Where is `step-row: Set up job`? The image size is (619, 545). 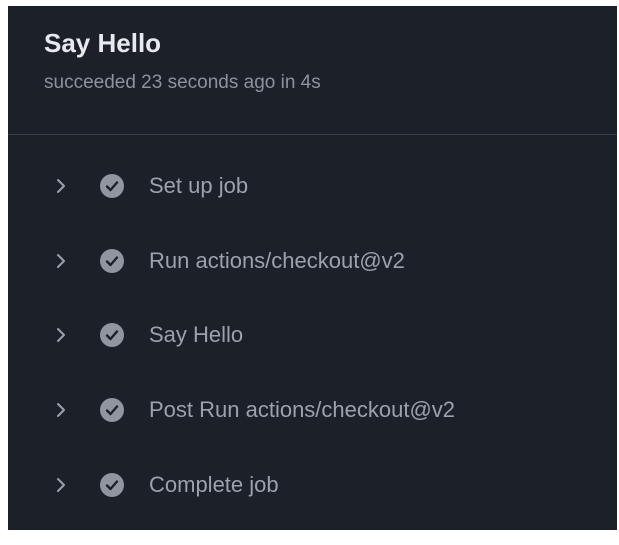 step-row: Set up job is located at coordinates (312, 186).